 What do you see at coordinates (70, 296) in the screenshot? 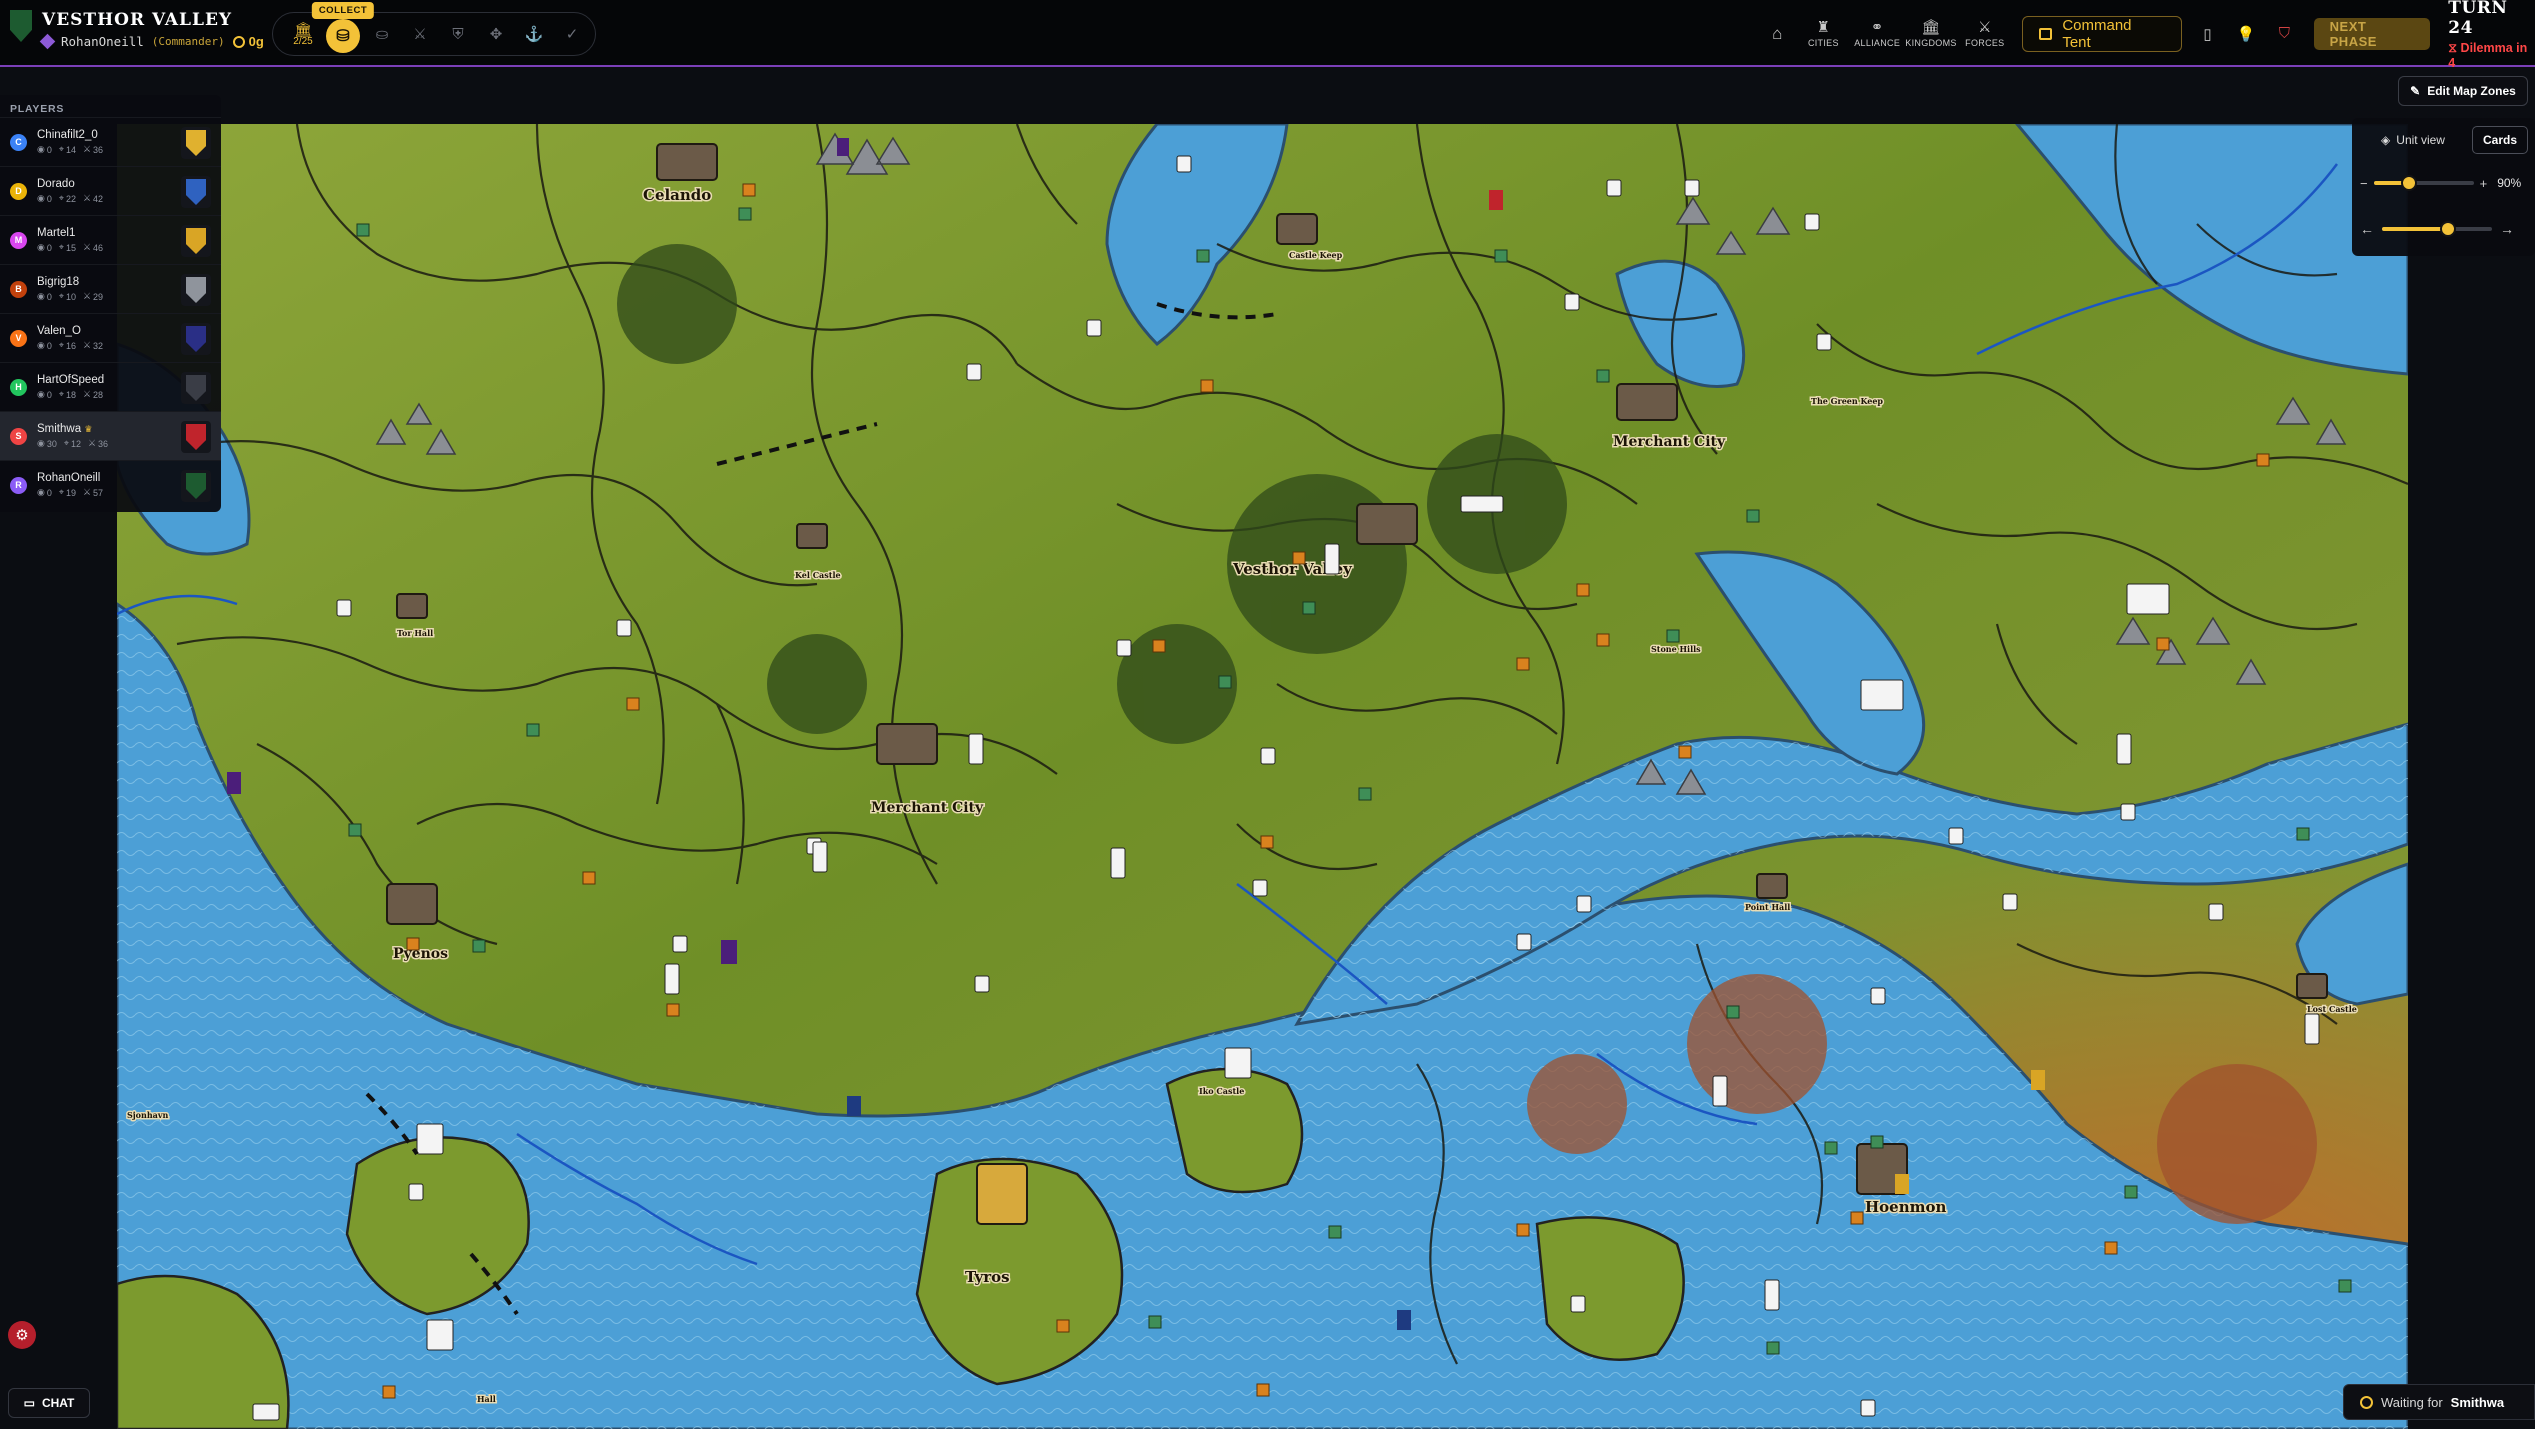
I see `player-stats: ◉ 0 ⌖ 10 ⚔ 29` at bounding box center [70, 296].